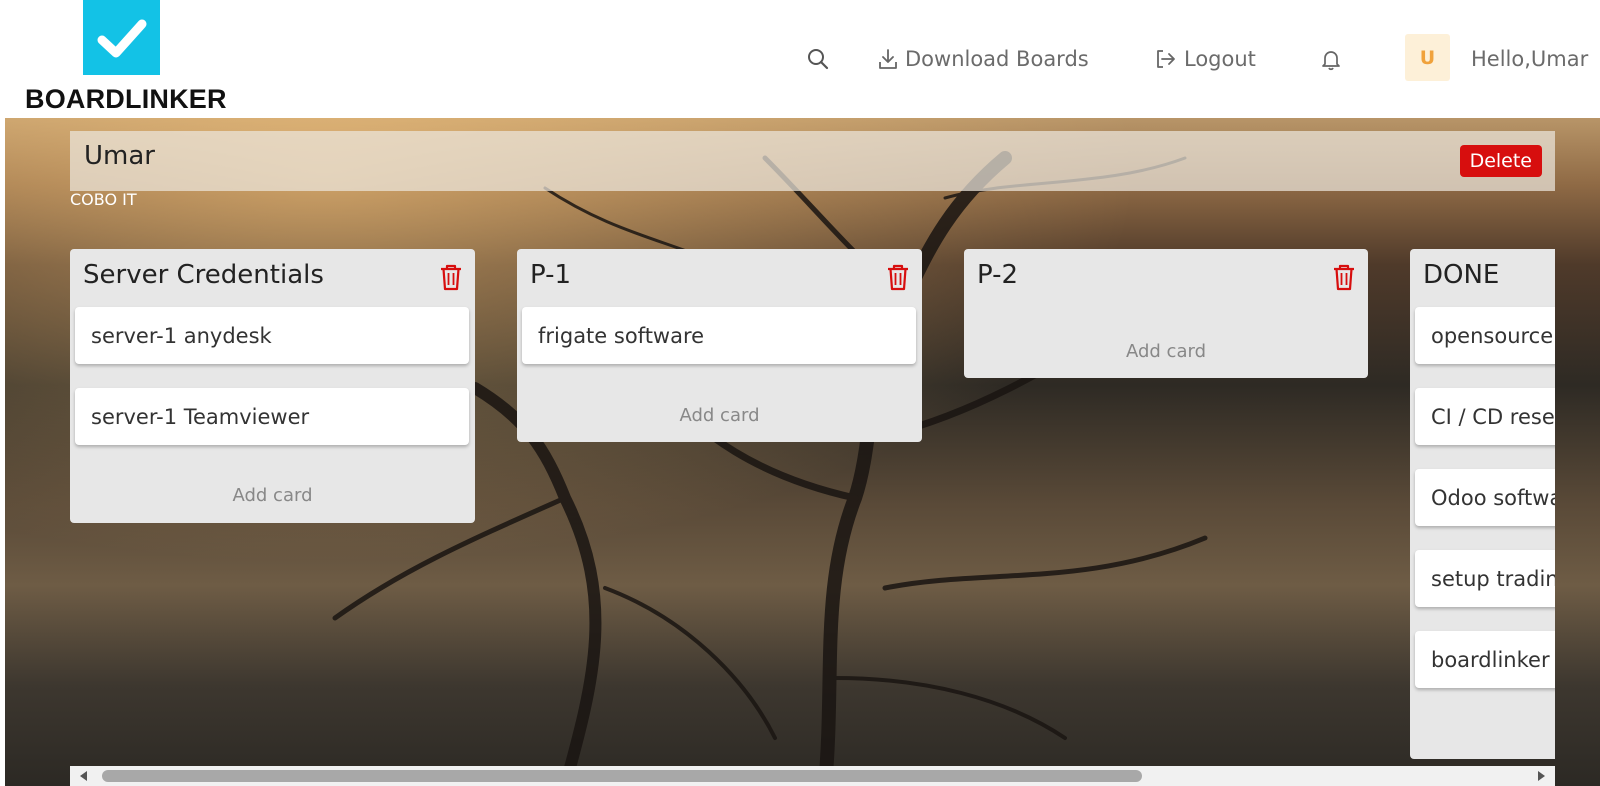  What do you see at coordinates (1427, 57) in the screenshot?
I see `avatar: U` at bounding box center [1427, 57].